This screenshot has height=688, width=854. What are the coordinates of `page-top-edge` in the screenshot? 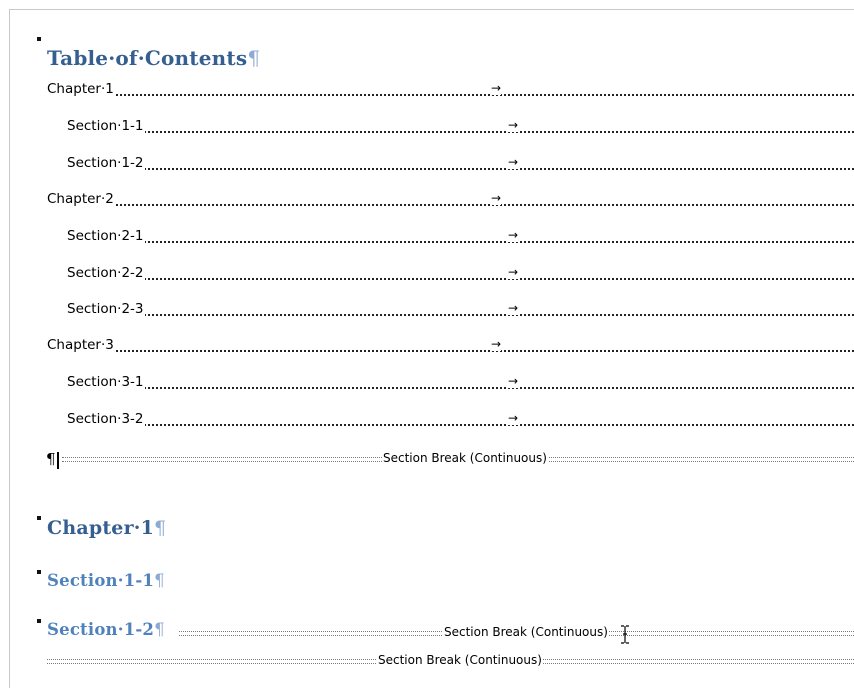 It's located at (431, 9).